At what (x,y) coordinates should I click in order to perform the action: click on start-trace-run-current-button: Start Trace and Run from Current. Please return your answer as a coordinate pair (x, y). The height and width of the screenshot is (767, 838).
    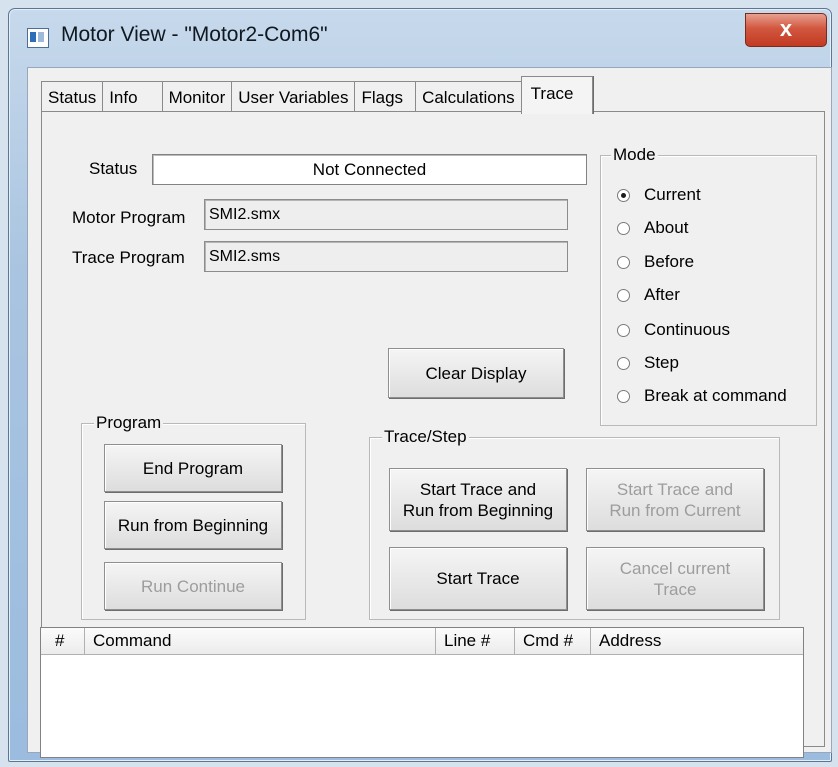
    Looking at the image, I should click on (675, 499).